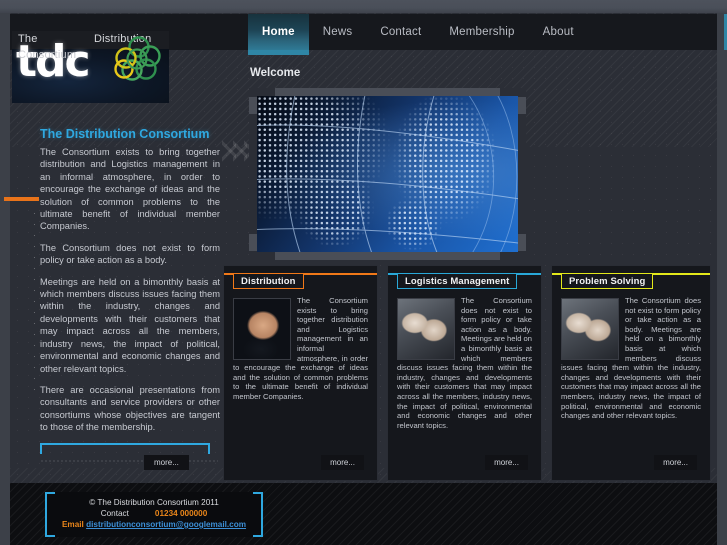  I want to click on panel-image-man-on-phone, so click(262, 329).